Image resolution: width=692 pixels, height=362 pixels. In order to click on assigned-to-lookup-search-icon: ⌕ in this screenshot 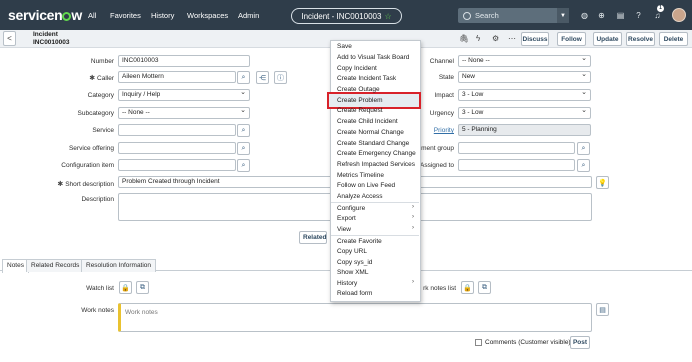, I will do `click(583, 165)`.